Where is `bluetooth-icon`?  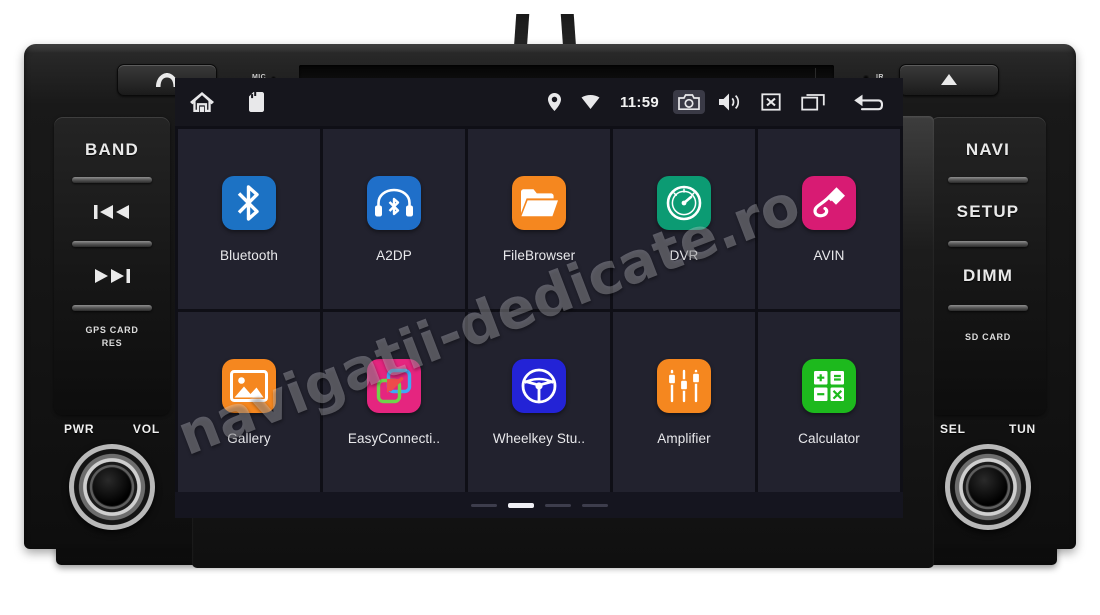 bluetooth-icon is located at coordinates (249, 202).